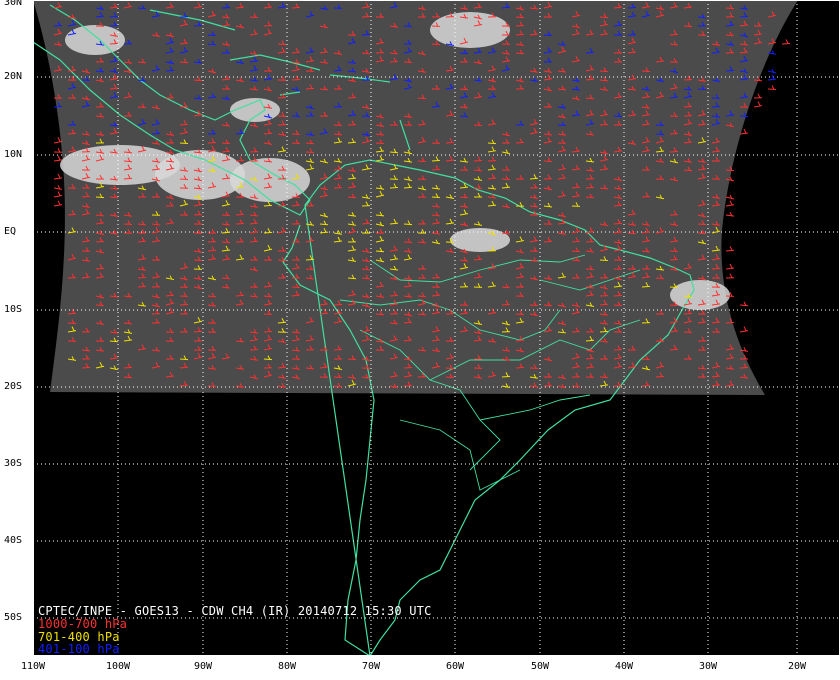  What do you see at coordinates (13, 540) in the screenshot?
I see `lat-label-40s: 40S` at bounding box center [13, 540].